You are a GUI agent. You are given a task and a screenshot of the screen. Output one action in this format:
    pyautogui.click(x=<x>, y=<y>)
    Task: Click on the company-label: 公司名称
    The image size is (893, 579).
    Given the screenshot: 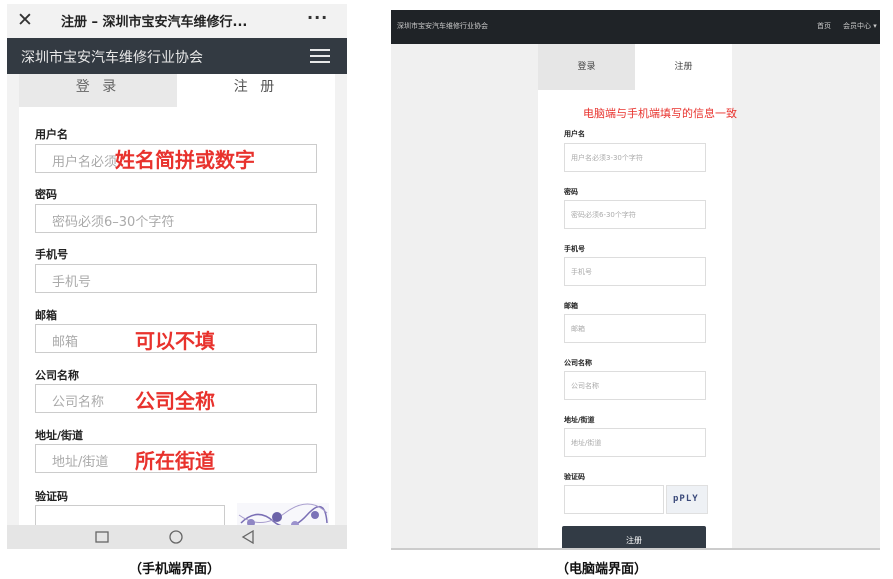 What is the action you would take?
    pyautogui.click(x=57, y=375)
    